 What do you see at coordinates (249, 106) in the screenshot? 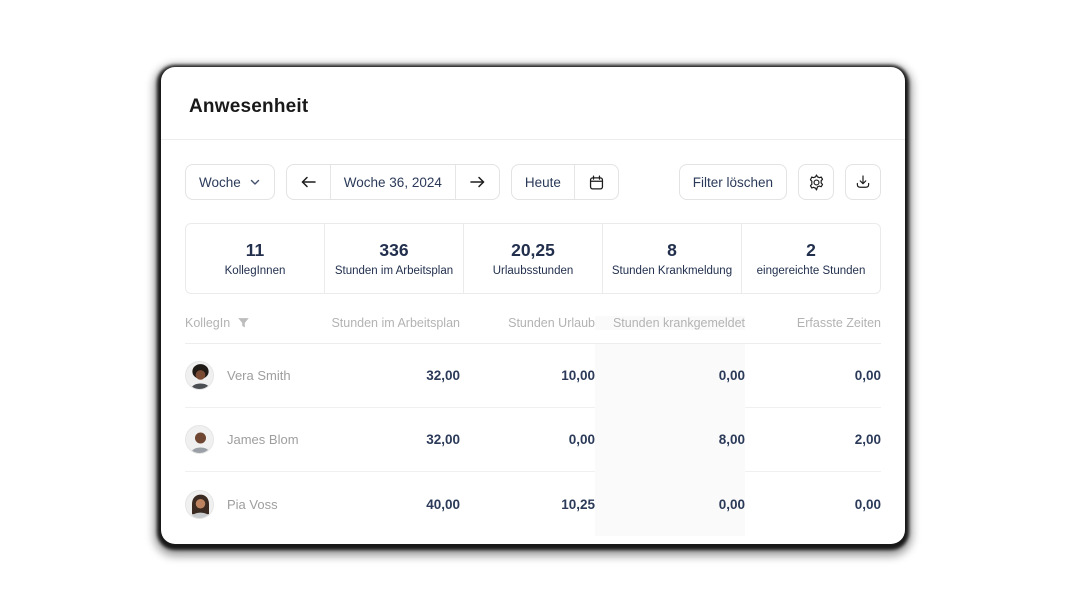
I see `page-title: Anwesenheit` at bounding box center [249, 106].